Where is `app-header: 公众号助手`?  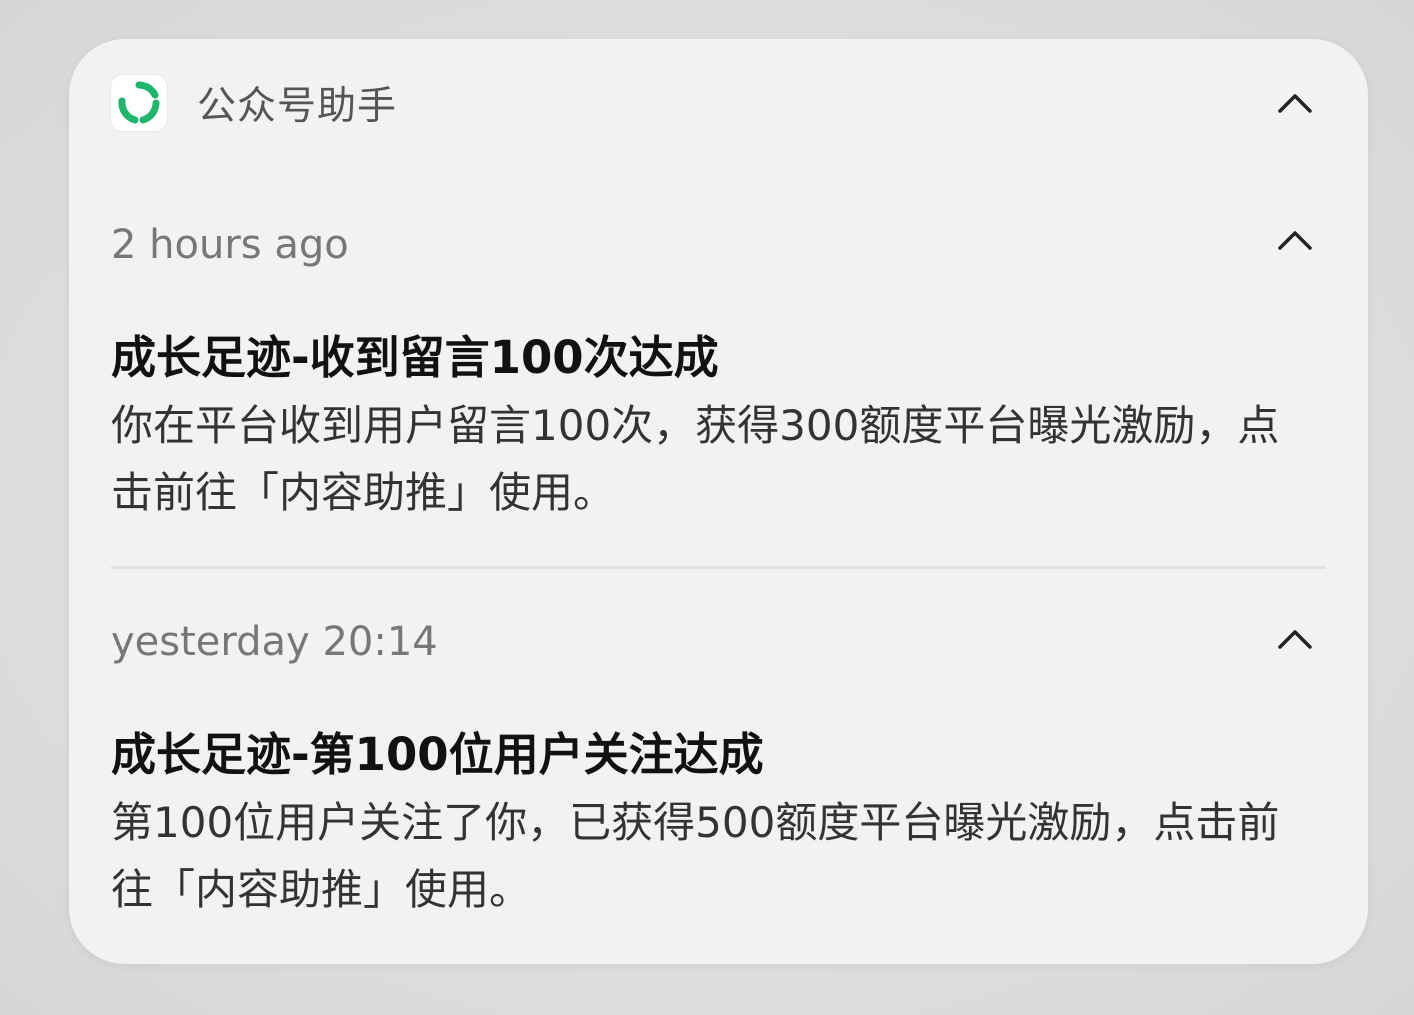
app-header: 公众号助手 is located at coordinates (718, 103).